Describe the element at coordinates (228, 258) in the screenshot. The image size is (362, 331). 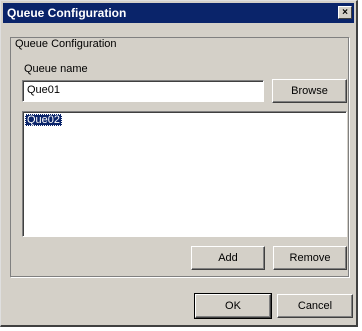
I see `add-button: Add` at that location.